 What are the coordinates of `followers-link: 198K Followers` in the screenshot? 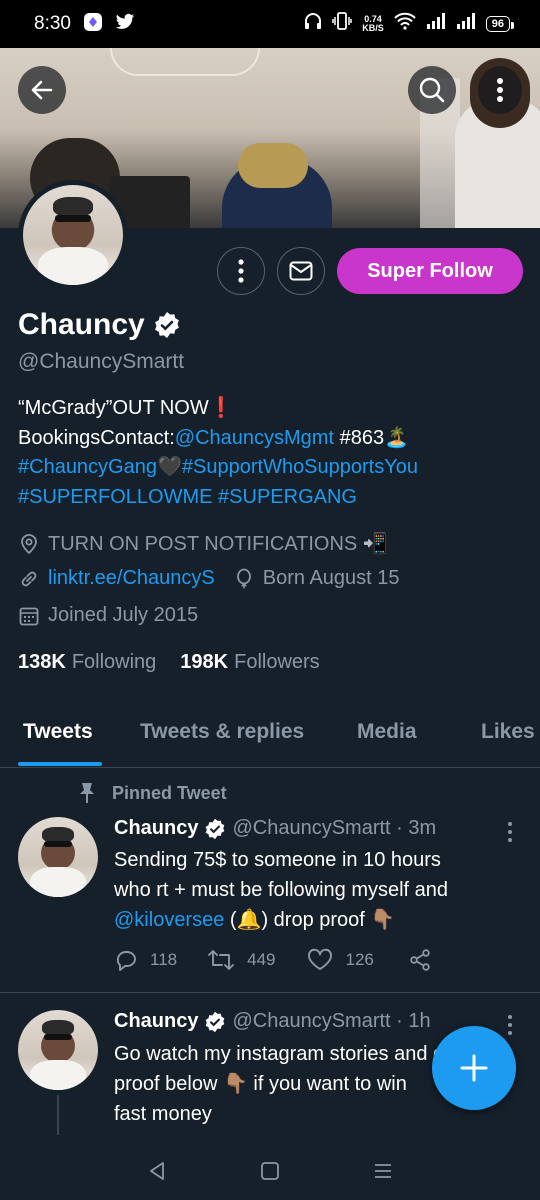 It's located at (249, 662).